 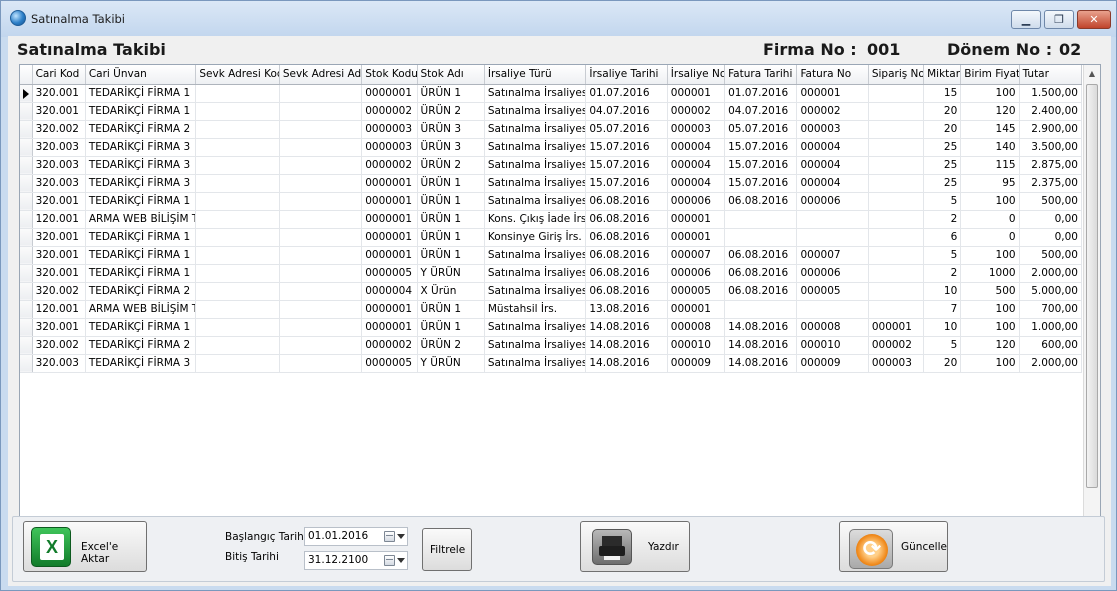 I want to click on table-cell: 000002, so click(x=832, y=111).